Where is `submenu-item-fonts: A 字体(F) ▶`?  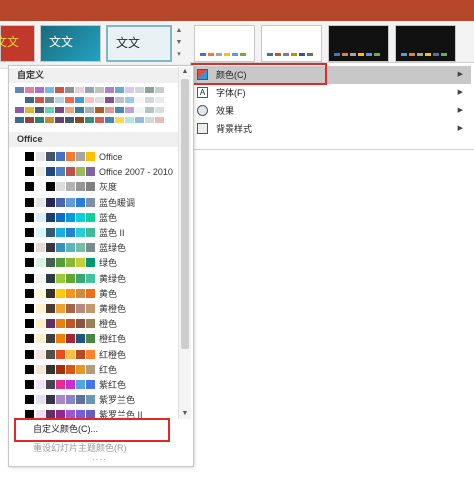
submenu-item-fonts: A 字体(F) ▶ is located at coordinates (332, 93).